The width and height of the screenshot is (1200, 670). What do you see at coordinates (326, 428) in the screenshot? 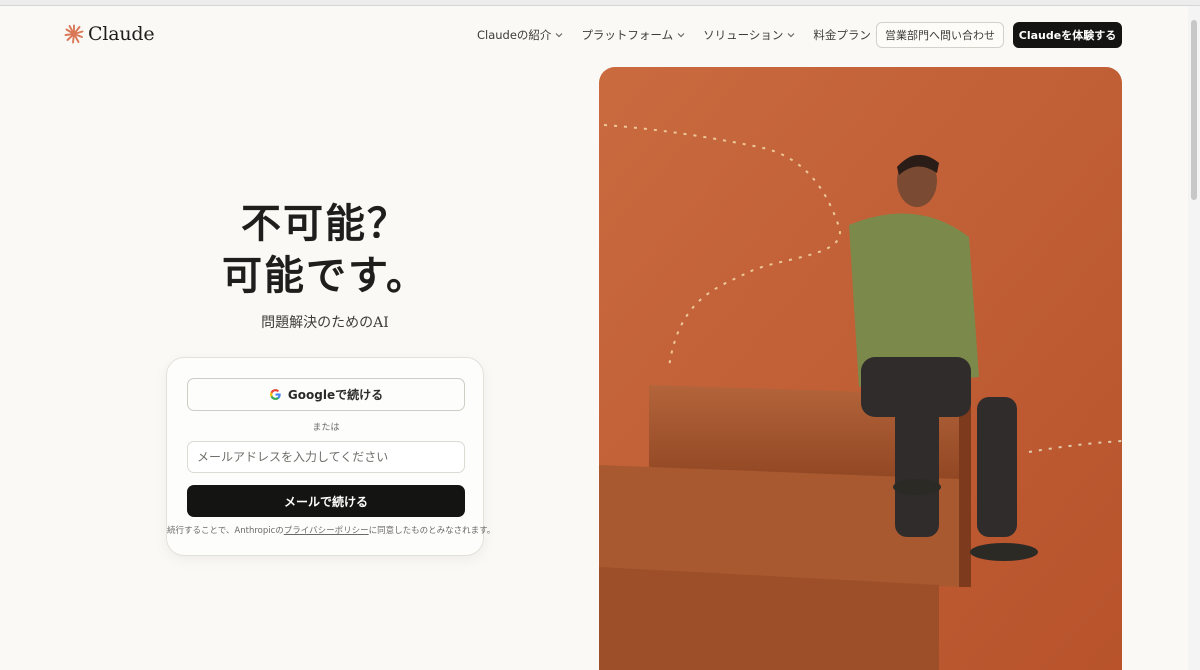
I see `or-divider-text: または` at bounding box center [326, 428].